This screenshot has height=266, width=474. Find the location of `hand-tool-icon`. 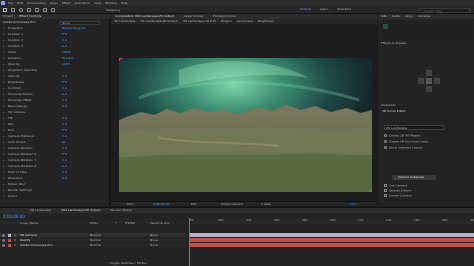

hand-tool-icon is located at coordinates (13, 10).